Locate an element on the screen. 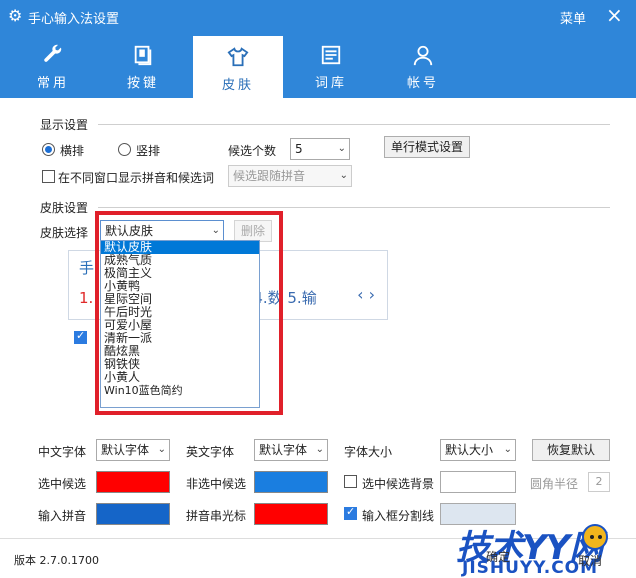 Image resolution: width=636 pixels, height=578 pixels. tab-skin: 皮肤 is located at coordinates (238, 67).